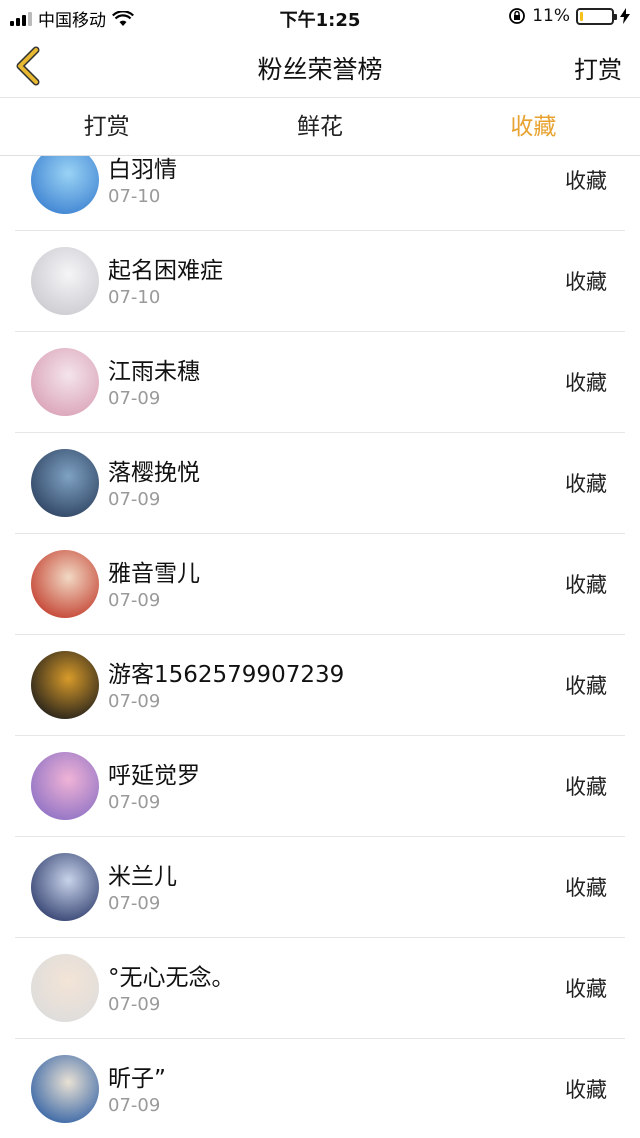  I want to click on list-item: °无心无念。 07-09 收藏, so click(320, 988).